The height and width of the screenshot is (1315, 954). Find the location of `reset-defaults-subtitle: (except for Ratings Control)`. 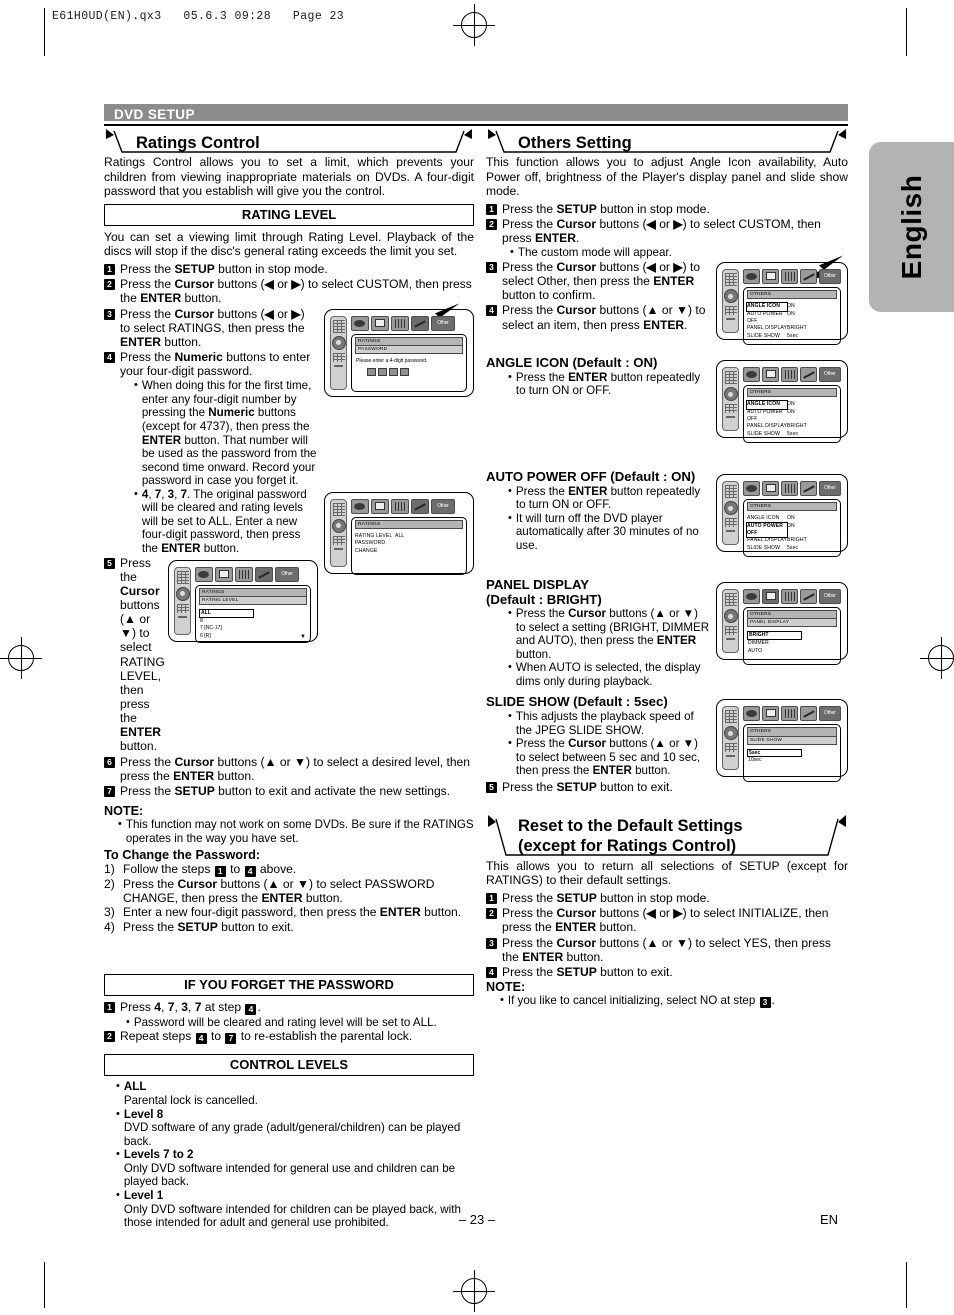

reset-defaults-subtitle: (except for Ratings Control) is located at coordinates (627, 846).